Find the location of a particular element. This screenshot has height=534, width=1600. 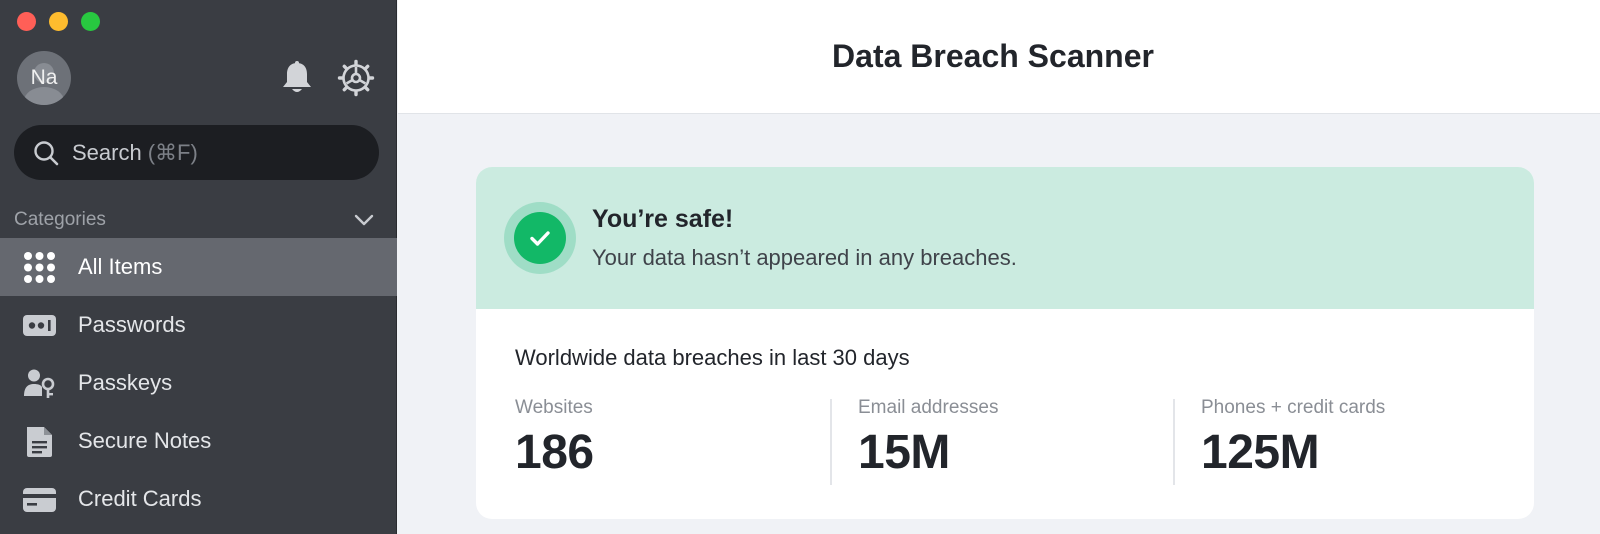

chevron-down-icon is located at coordinates (364, 220).